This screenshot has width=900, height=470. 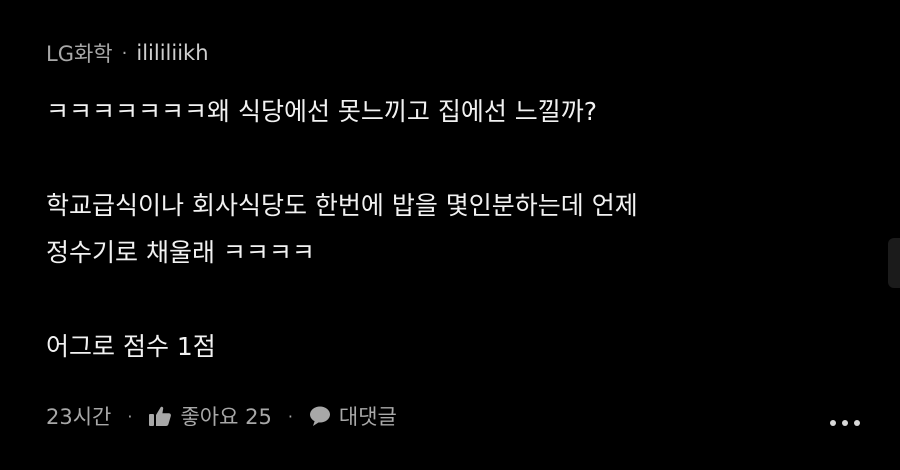 I want to click on comment-line: 학교급식이나 회사식당도 한번에 밥을 몇인분하는데 언제, so click(x=342, y=205).